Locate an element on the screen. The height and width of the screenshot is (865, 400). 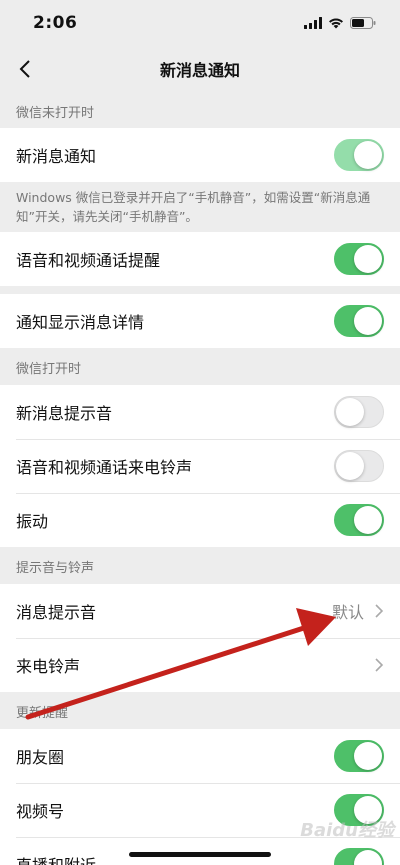
status-bar: 2:06 is located at coordinates (200, 23).